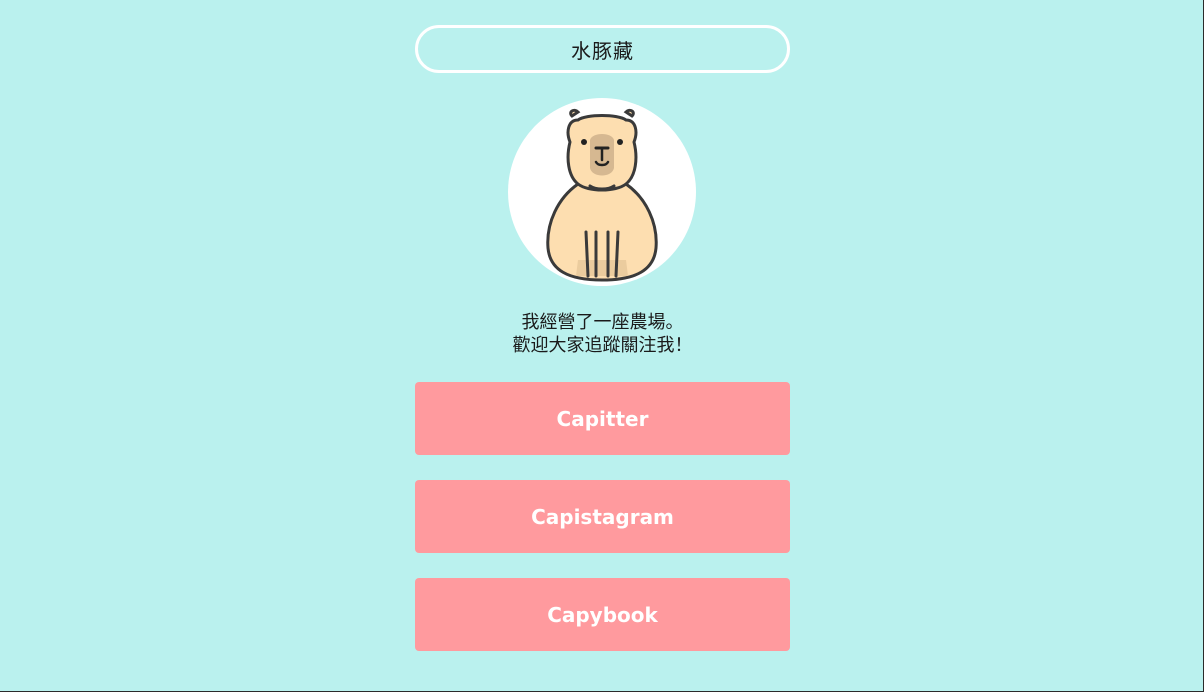  I want to click on avatar, so click(602, 192).